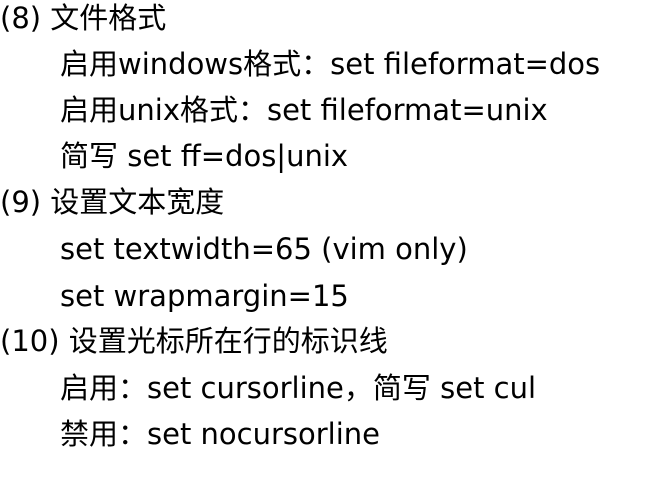 The width and height of the screenshot is (655, 490). What do you see at coordinates (204, 156) in the screenshot?
I see `text-line-fileformat-shorthand: 简写 set ff=dos|unix` at bounding box center [204, 156].